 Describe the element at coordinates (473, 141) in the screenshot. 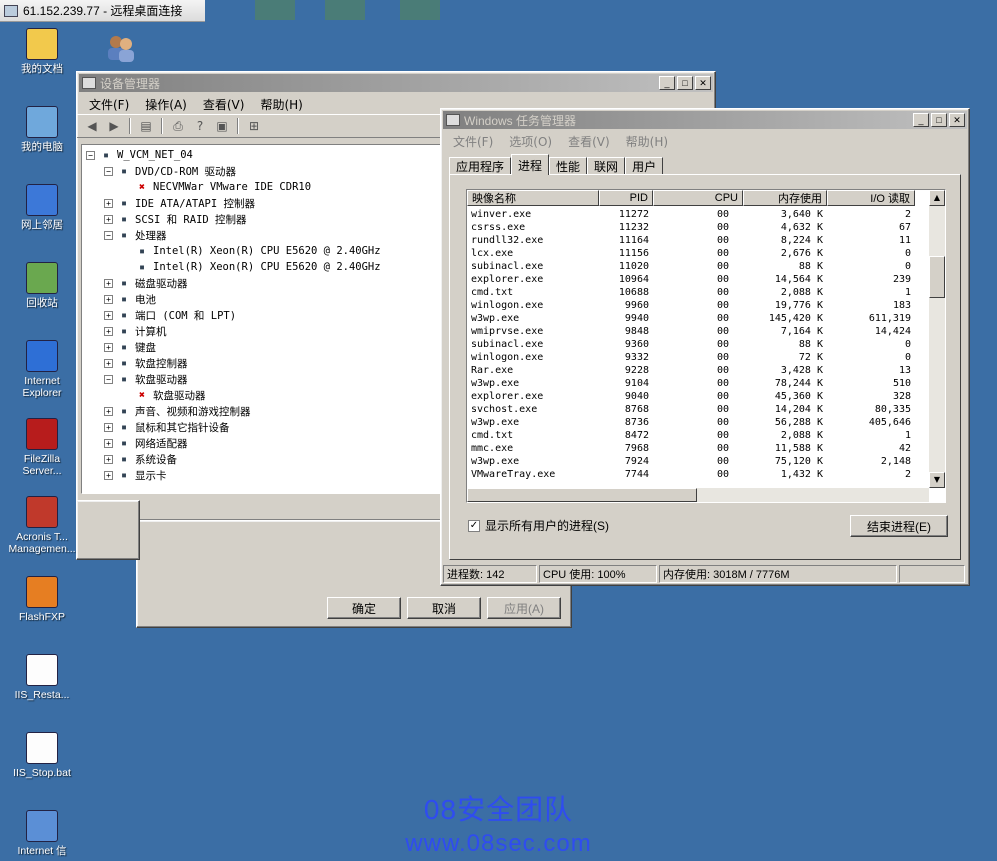

I see `menu-file: 文件(F)` at that location.